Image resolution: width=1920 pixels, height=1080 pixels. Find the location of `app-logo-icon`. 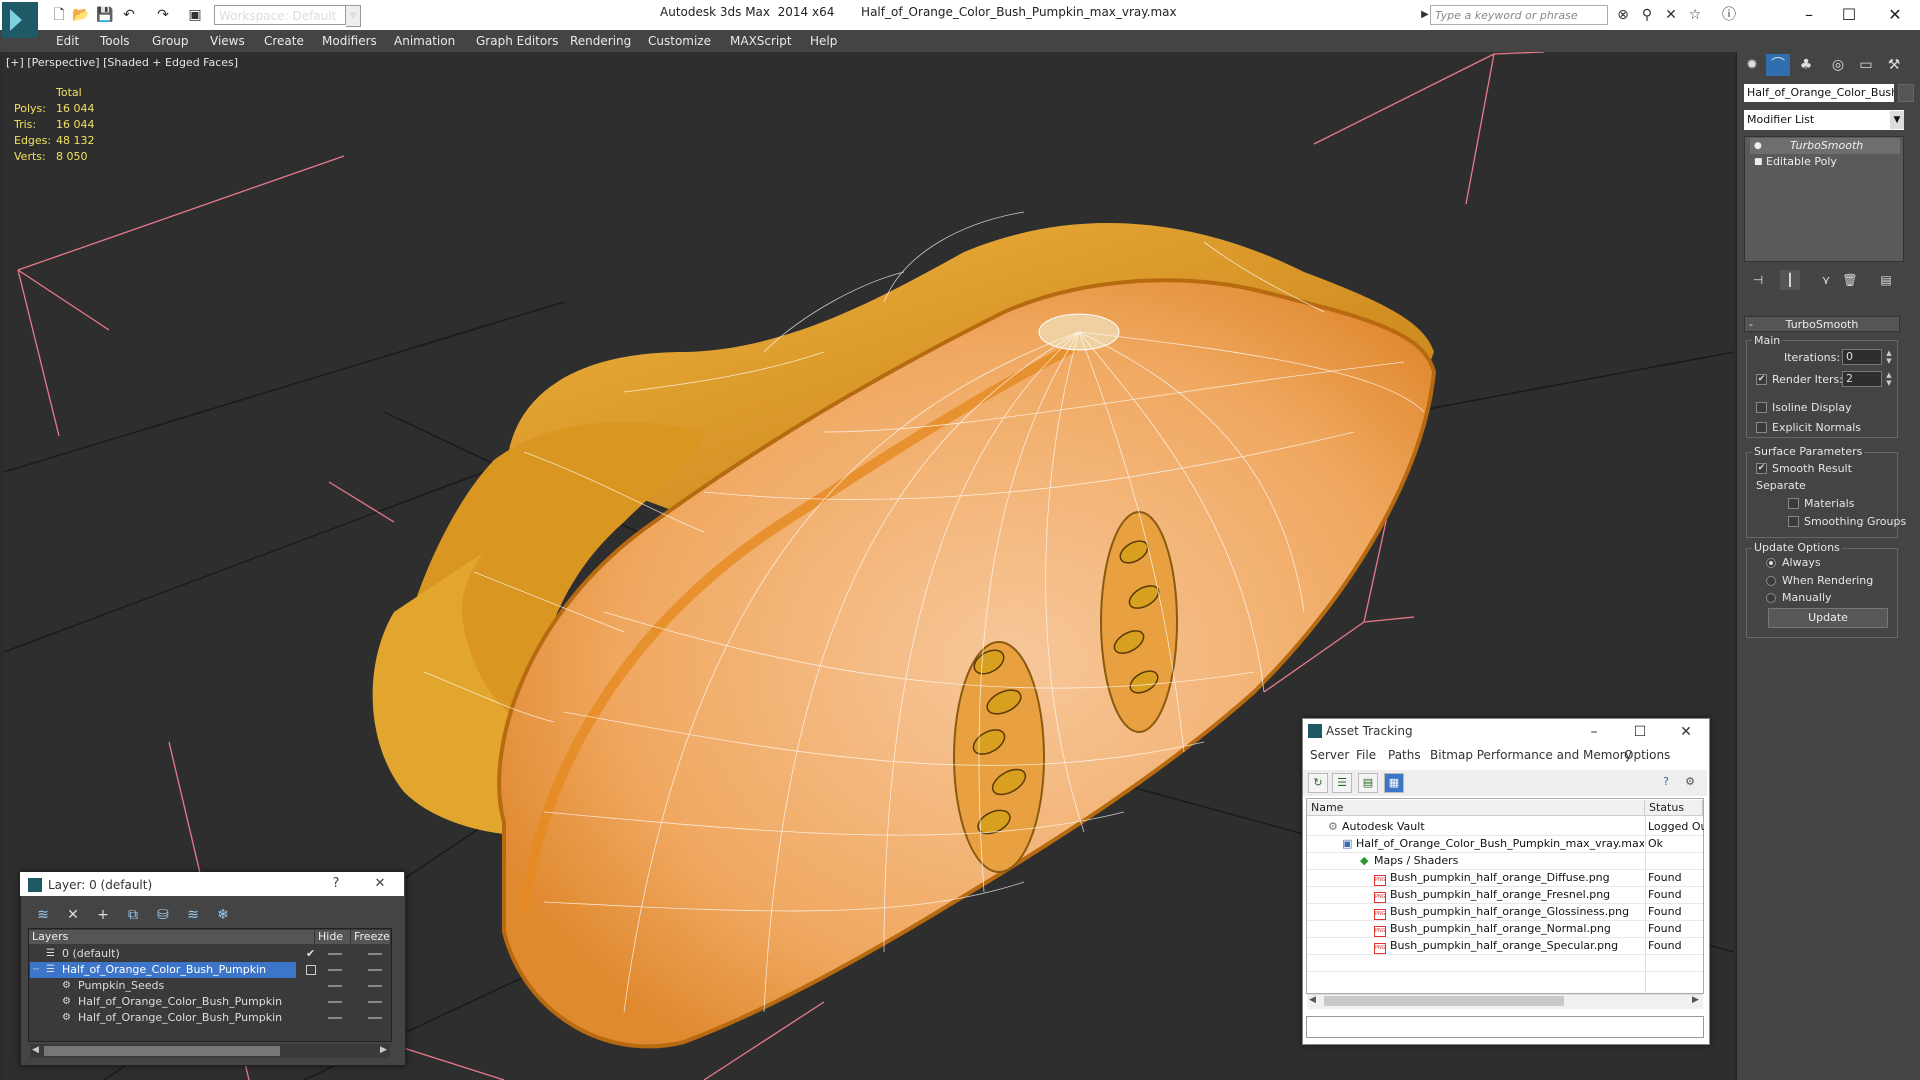

app-logo-icon is located at coordinates (20, 20).